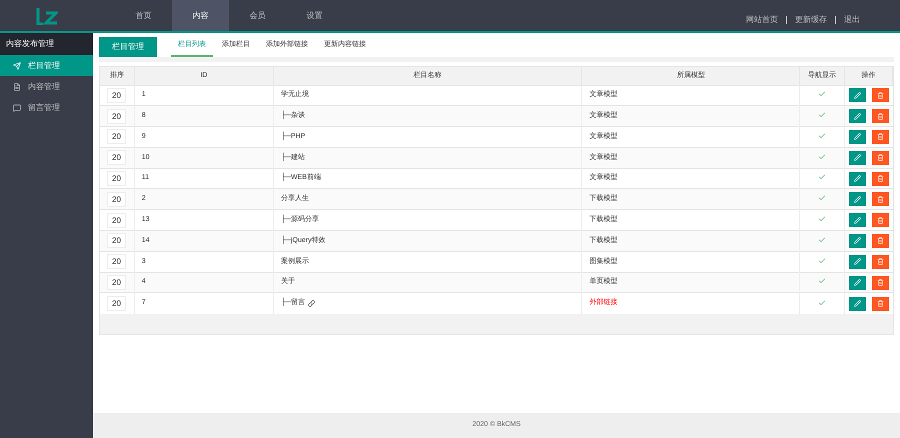 This screenshot has width=900, height=438. I want to click on logo-icon, so click(47, 15).